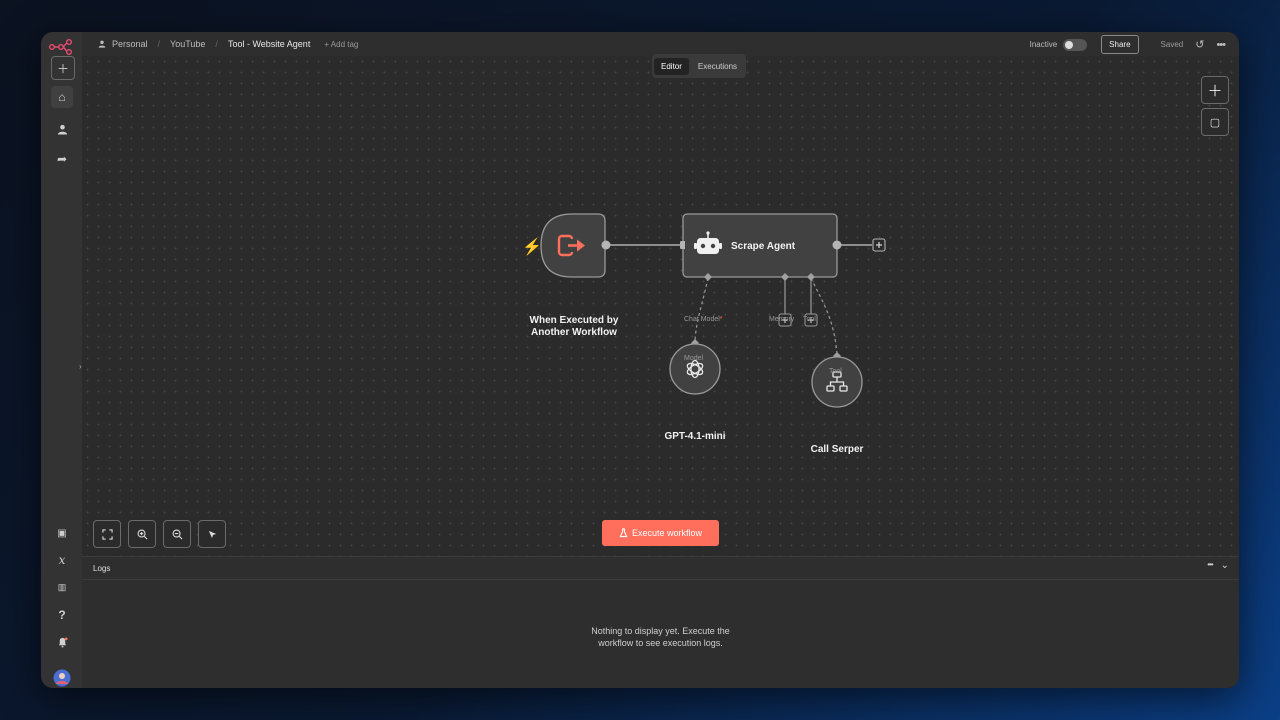 Image resolution: width=1280 pixels, height=720 pixels. What do you see at coordinates (102, 44) in the screenshot?
I see `project-user-icon` at bounding box center [102, 44].